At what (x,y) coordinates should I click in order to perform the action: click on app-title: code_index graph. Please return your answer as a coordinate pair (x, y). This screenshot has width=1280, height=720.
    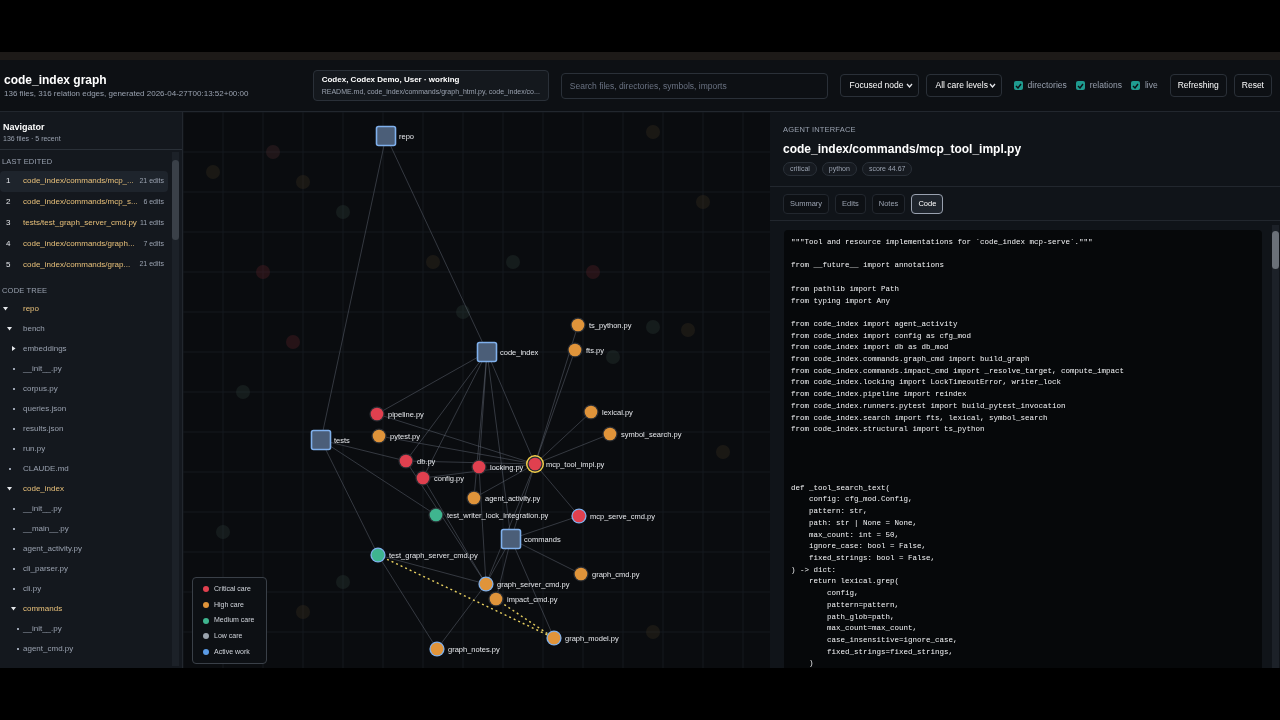
    Looking at the image, I should click on (56, 79).